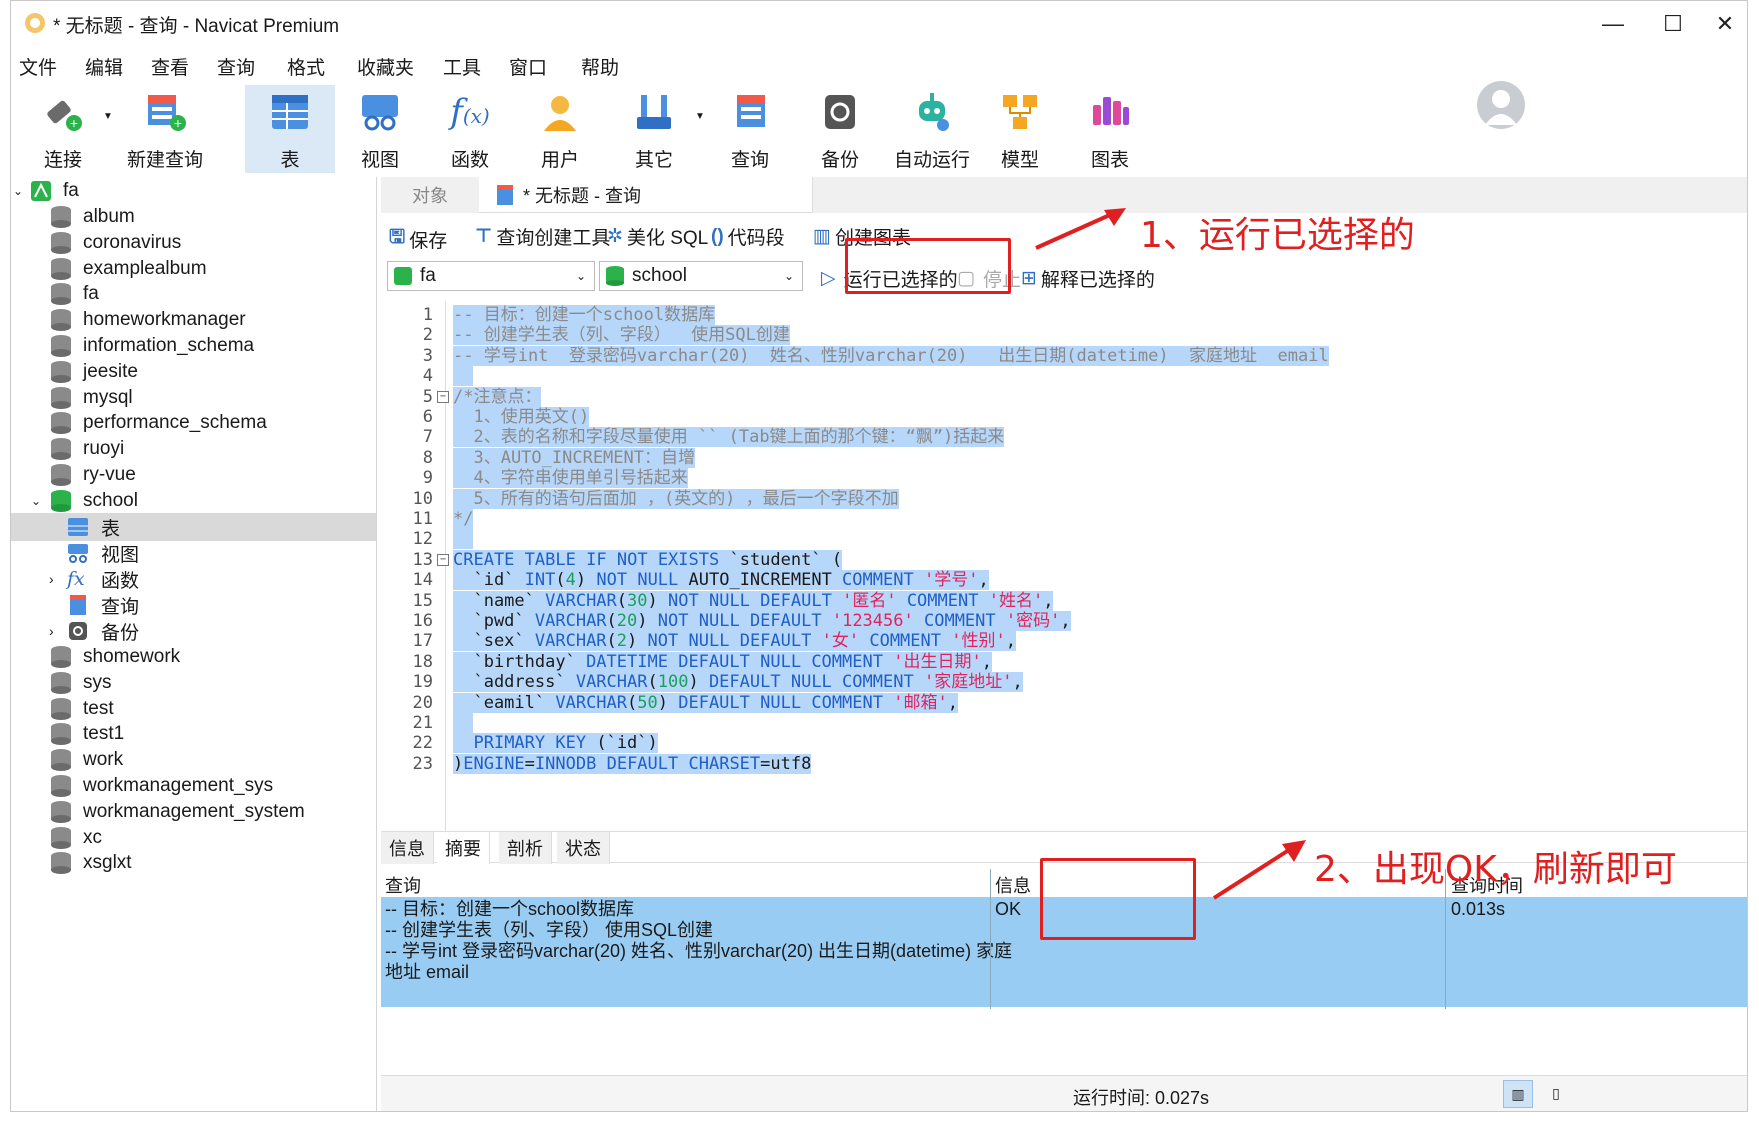 This screenshot has height=1122, width=1759. Describe the element at coordinates (750, 129) in the screenshot. I see `query-button: 查询` at that location.